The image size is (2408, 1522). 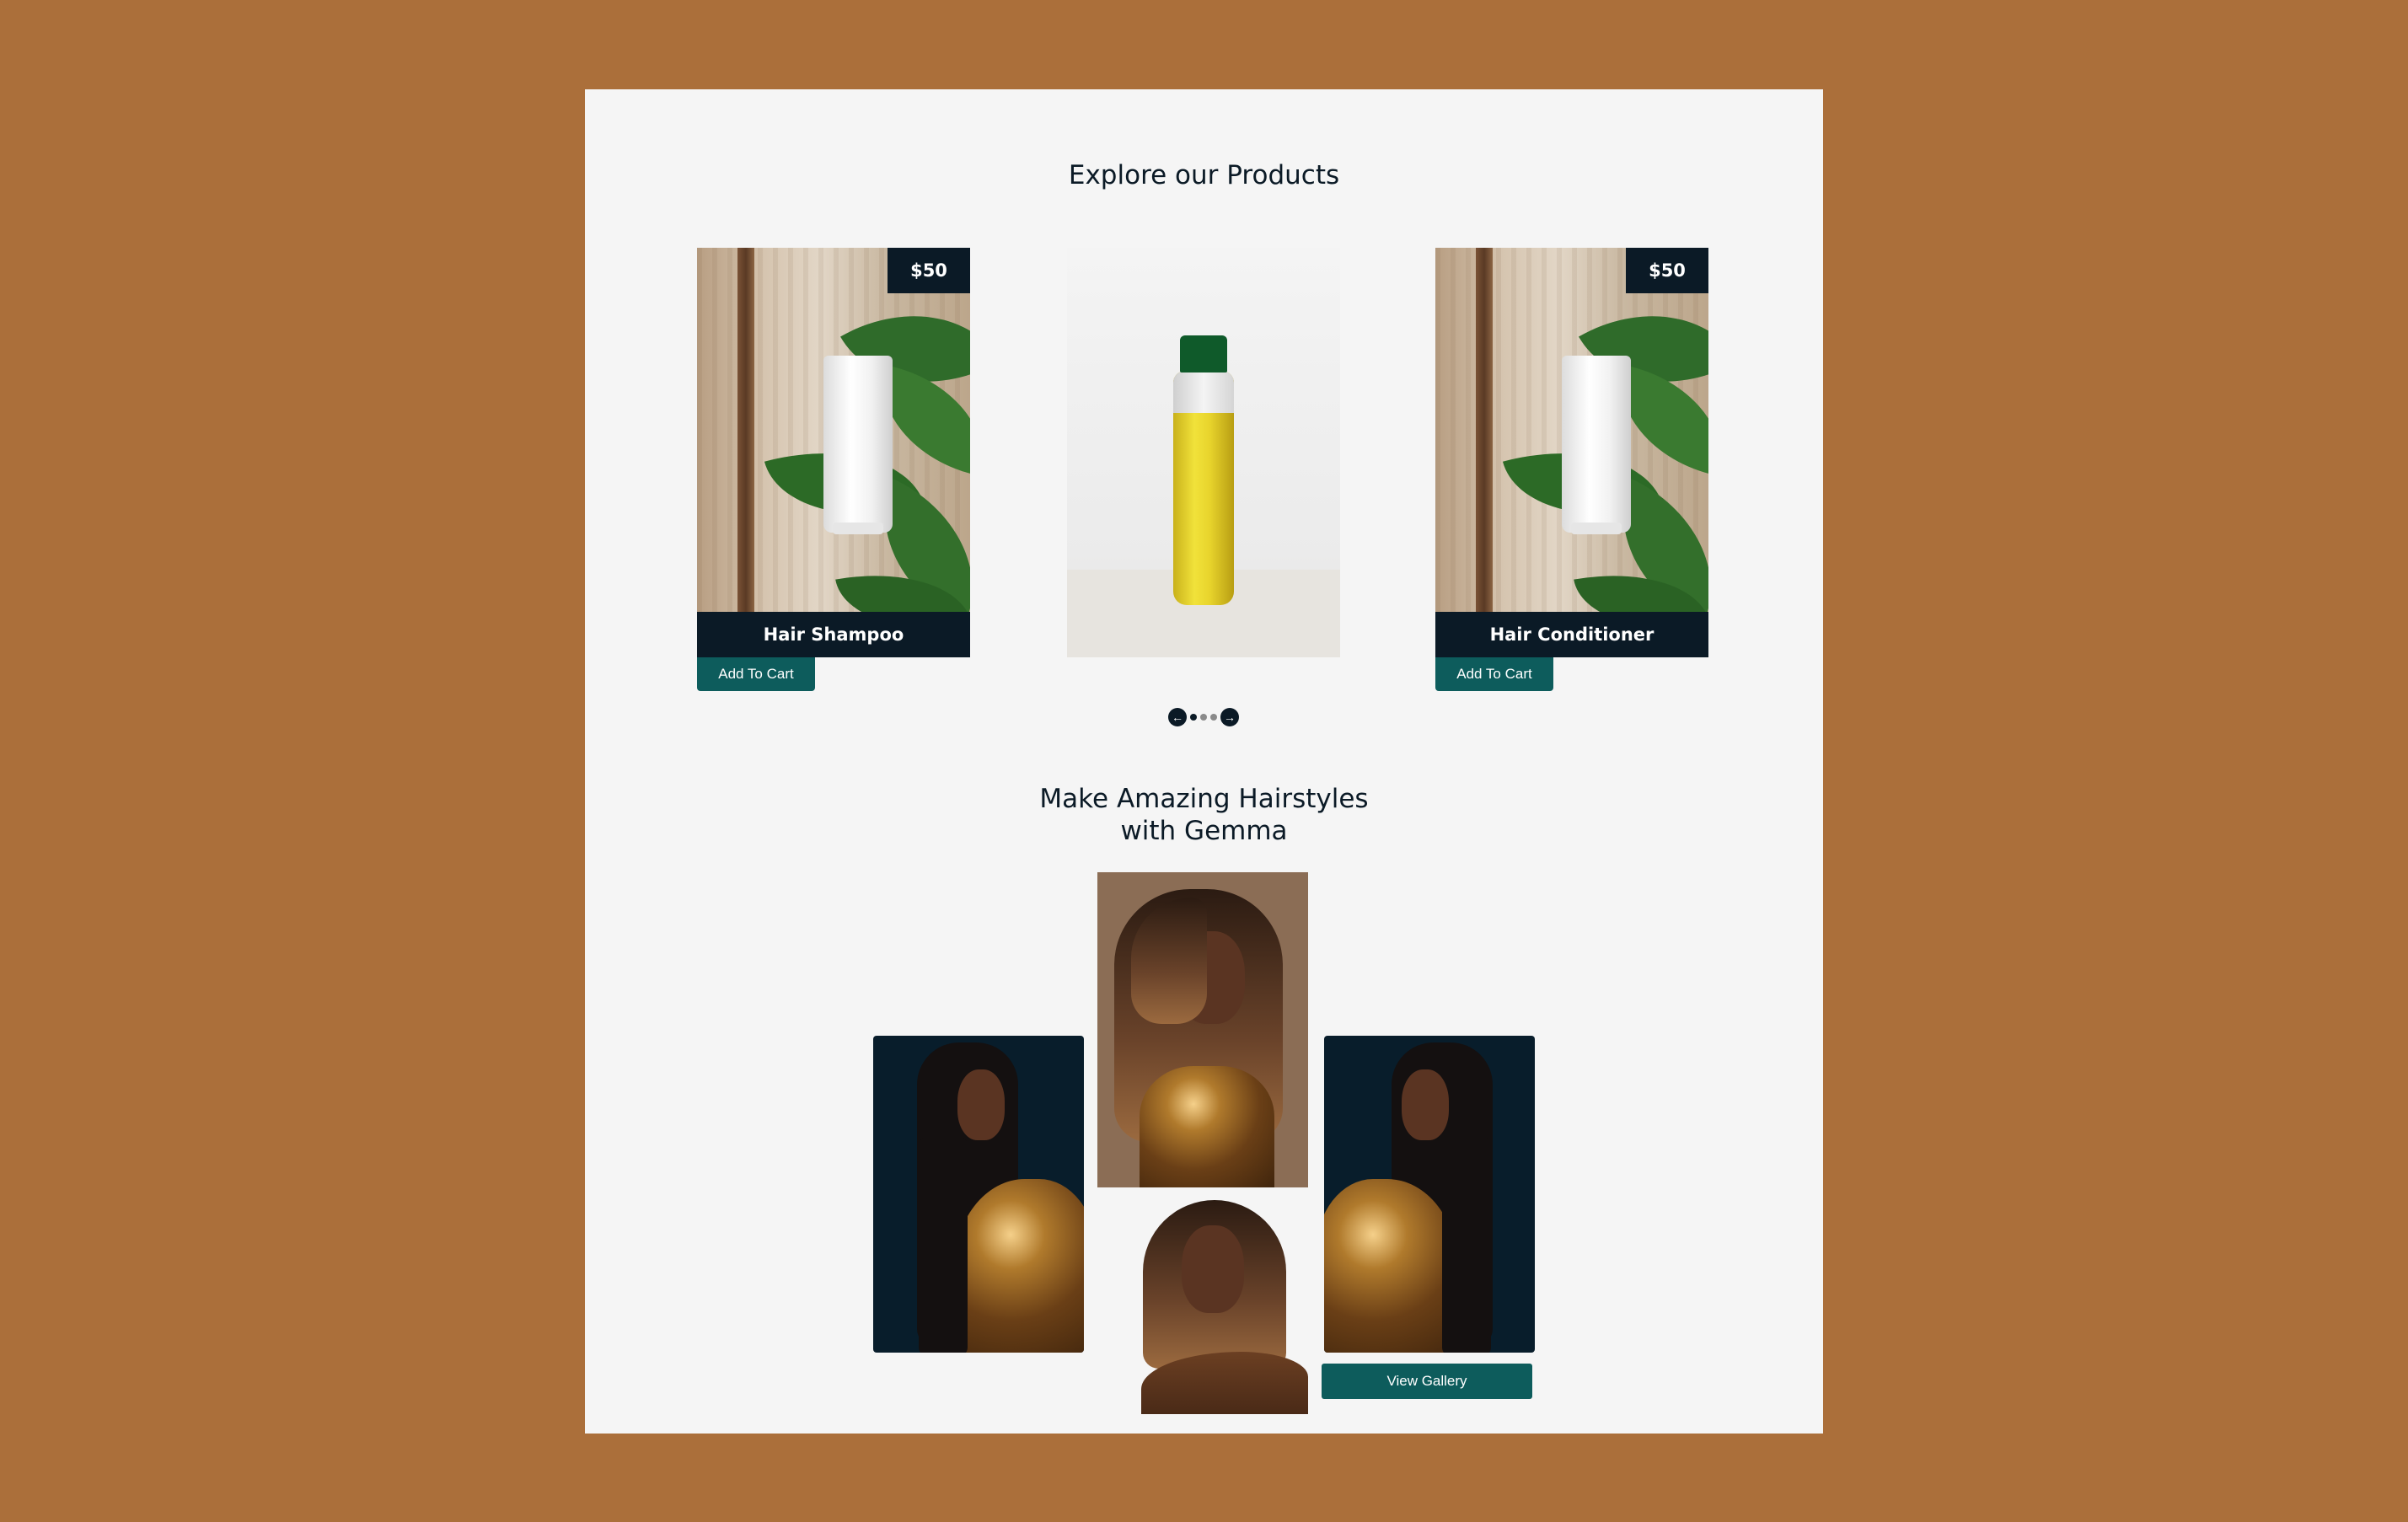 I want to click on carousel-controls: ← →, so click(x=1203, y=717).